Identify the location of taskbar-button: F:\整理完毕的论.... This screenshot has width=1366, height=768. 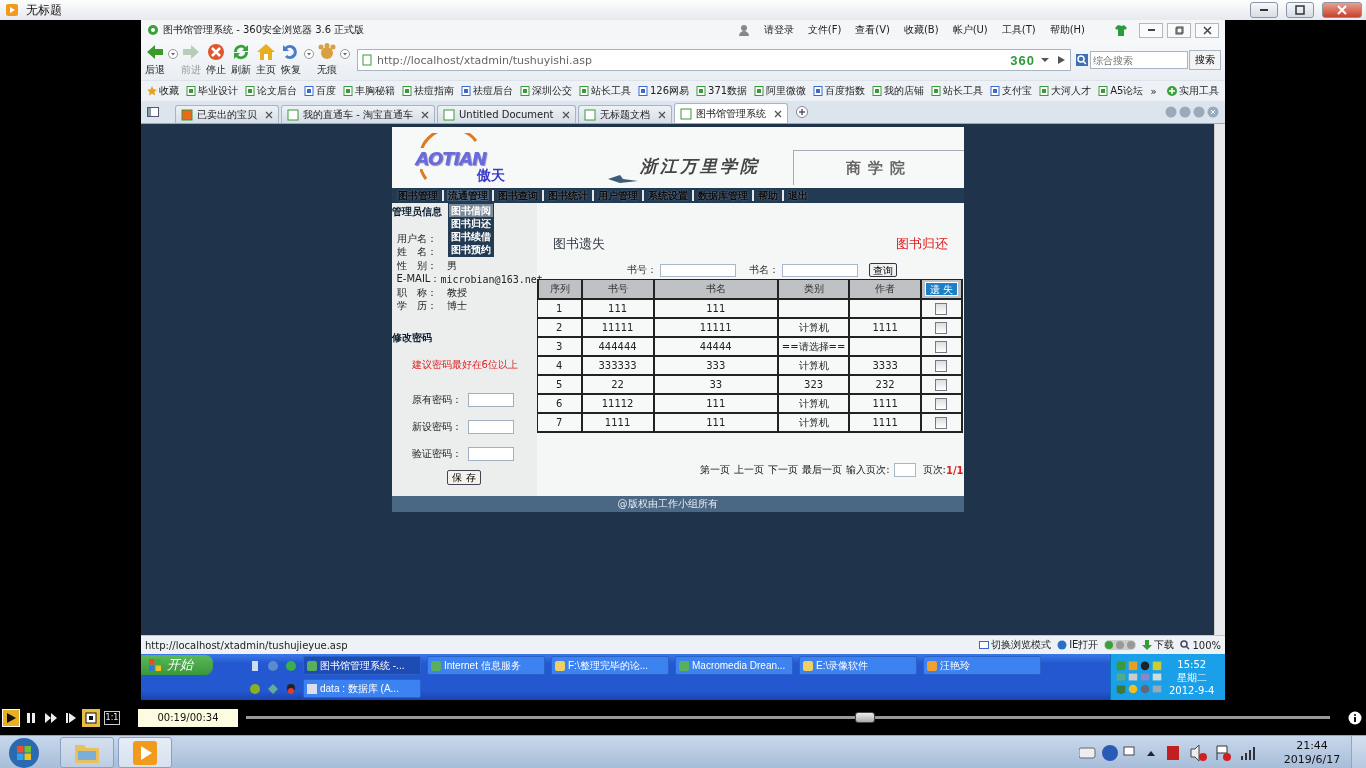
(610, 665).